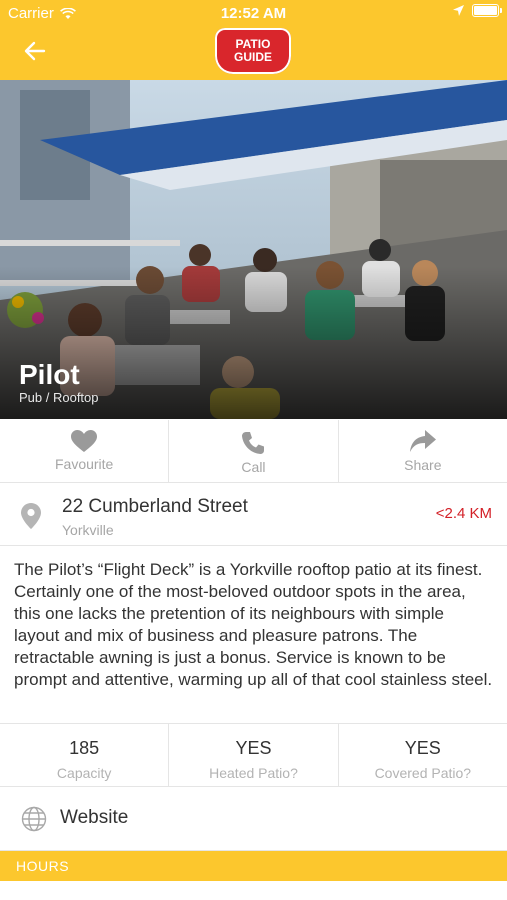 The image size is (507, 900). I want to click on website-label: Website, so click(94, 817).